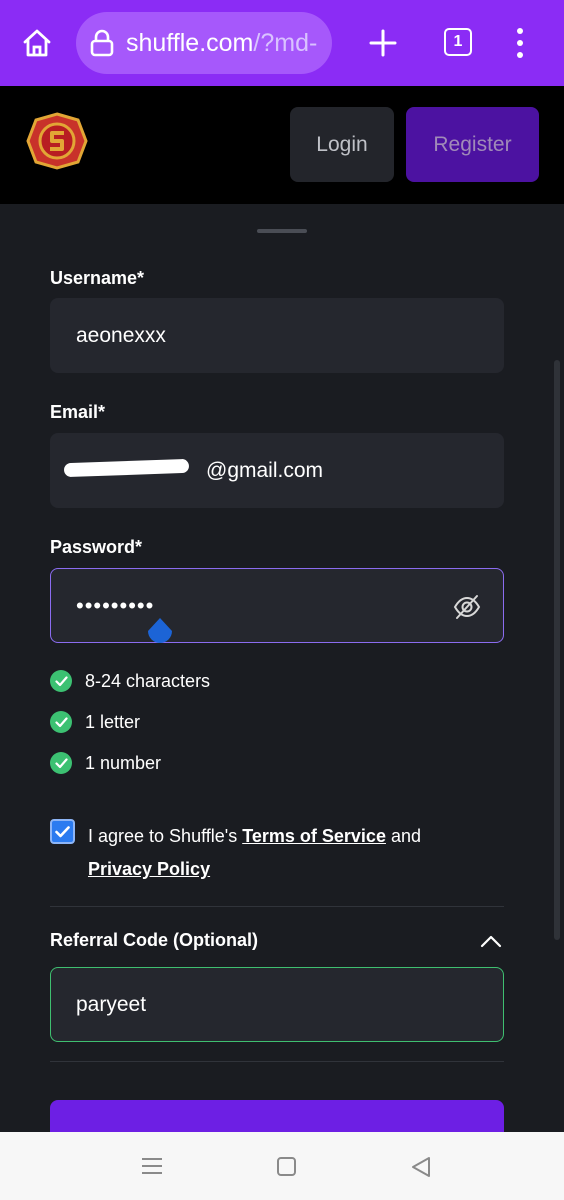 This screenshot has width=564, height=1200. I want to click on requirement-text: 1 number, so click(123, 762).